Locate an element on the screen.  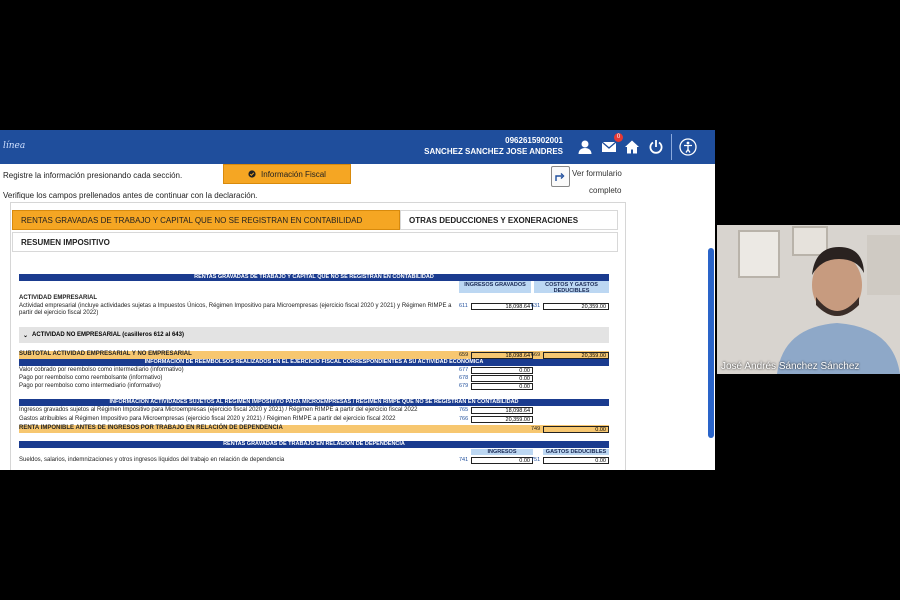
code-741: 741 is located at coordinates (464, 460).